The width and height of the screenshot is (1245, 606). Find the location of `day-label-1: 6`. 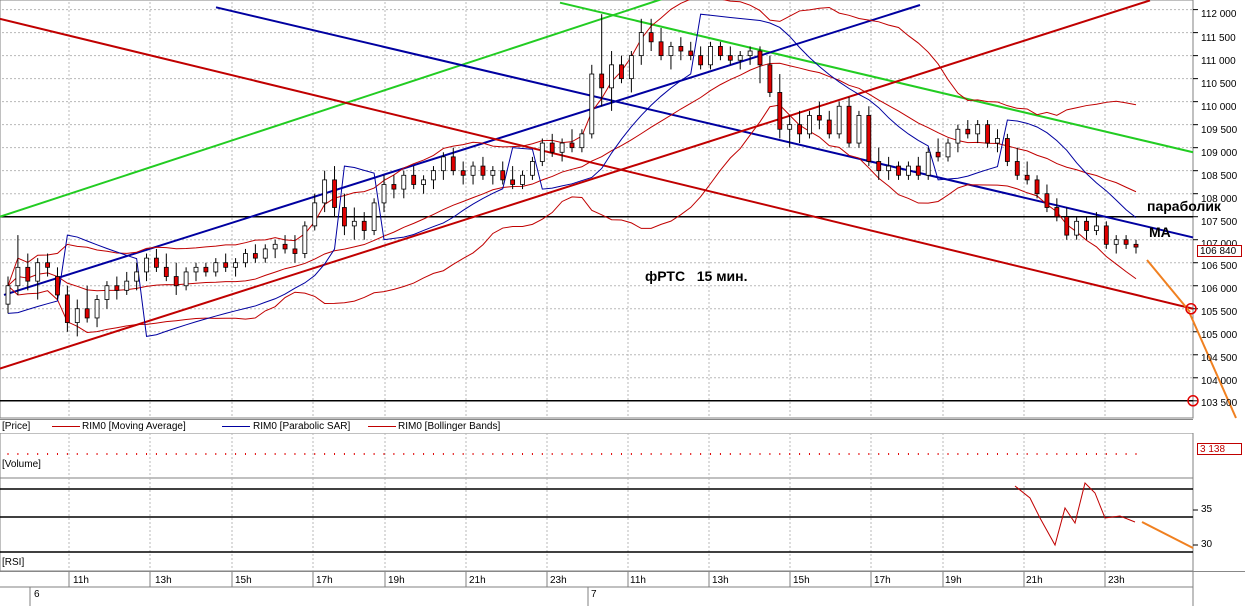

day-label-1: 6 is located at coordinates (37, 594).